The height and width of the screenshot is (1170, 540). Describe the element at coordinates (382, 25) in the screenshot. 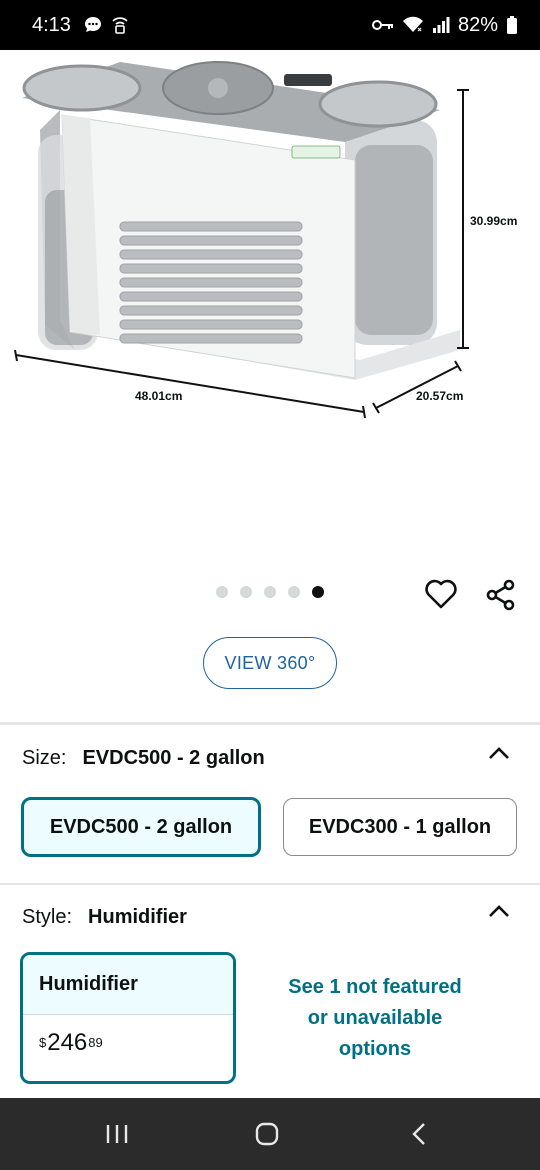

I see `key-icon` at that location.